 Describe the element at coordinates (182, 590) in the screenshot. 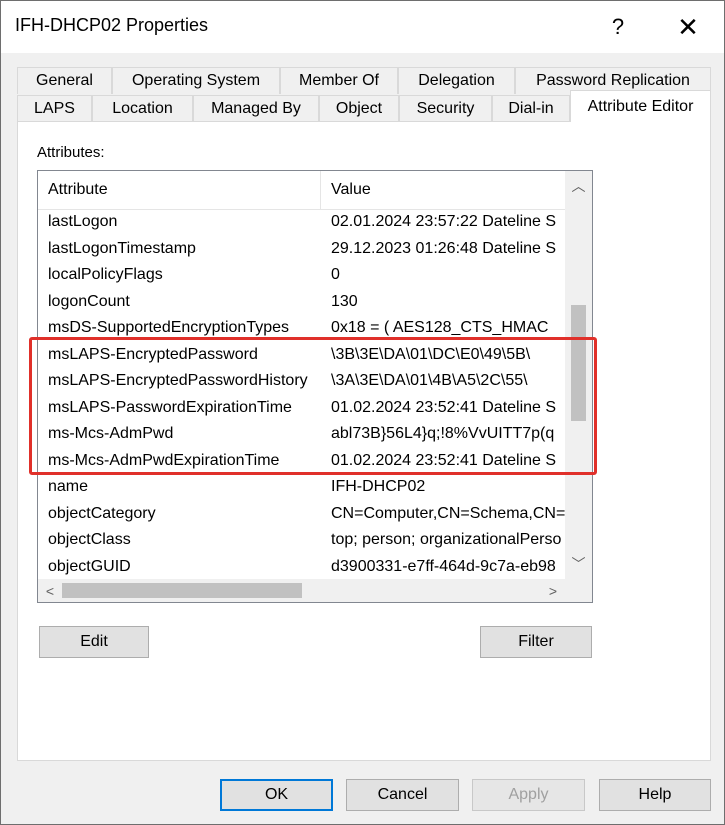

I see `horizontal-scroll-thumb` at that location.